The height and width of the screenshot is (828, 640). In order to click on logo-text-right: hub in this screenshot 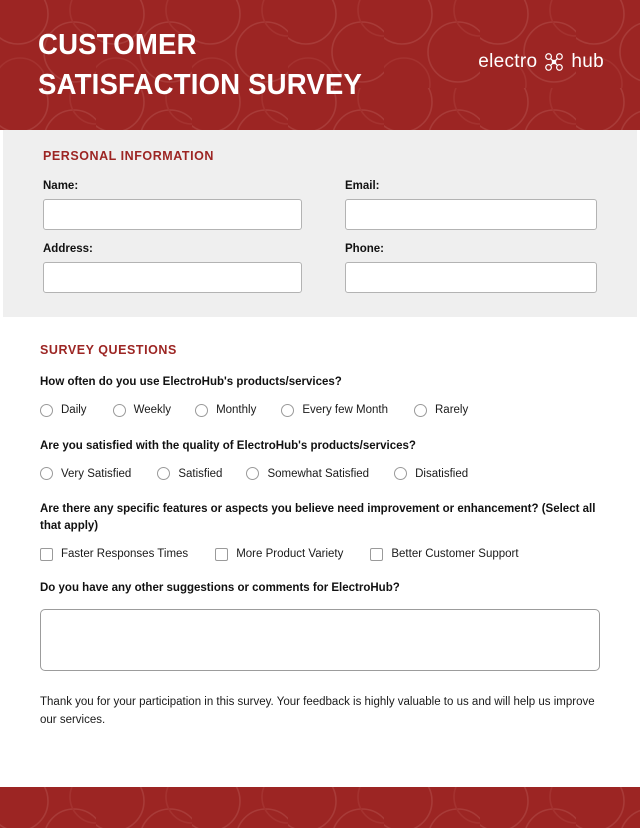, I will do `click(587, 61)`.